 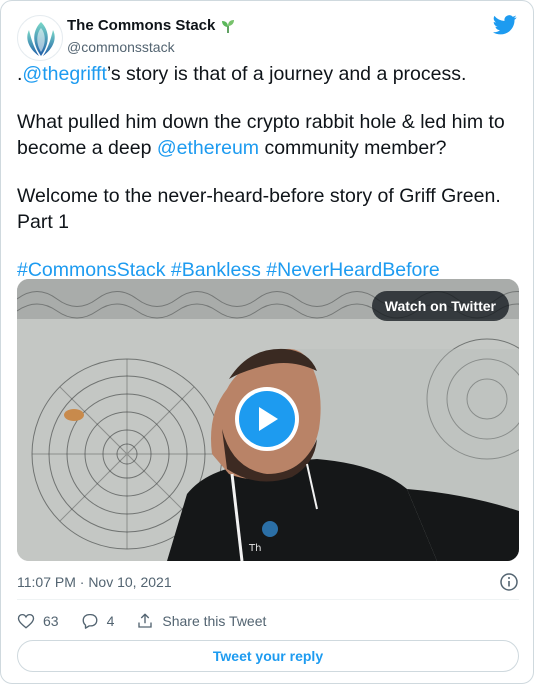 I want to click on commons-stack-logo-icon, so click(x=41, y=39).